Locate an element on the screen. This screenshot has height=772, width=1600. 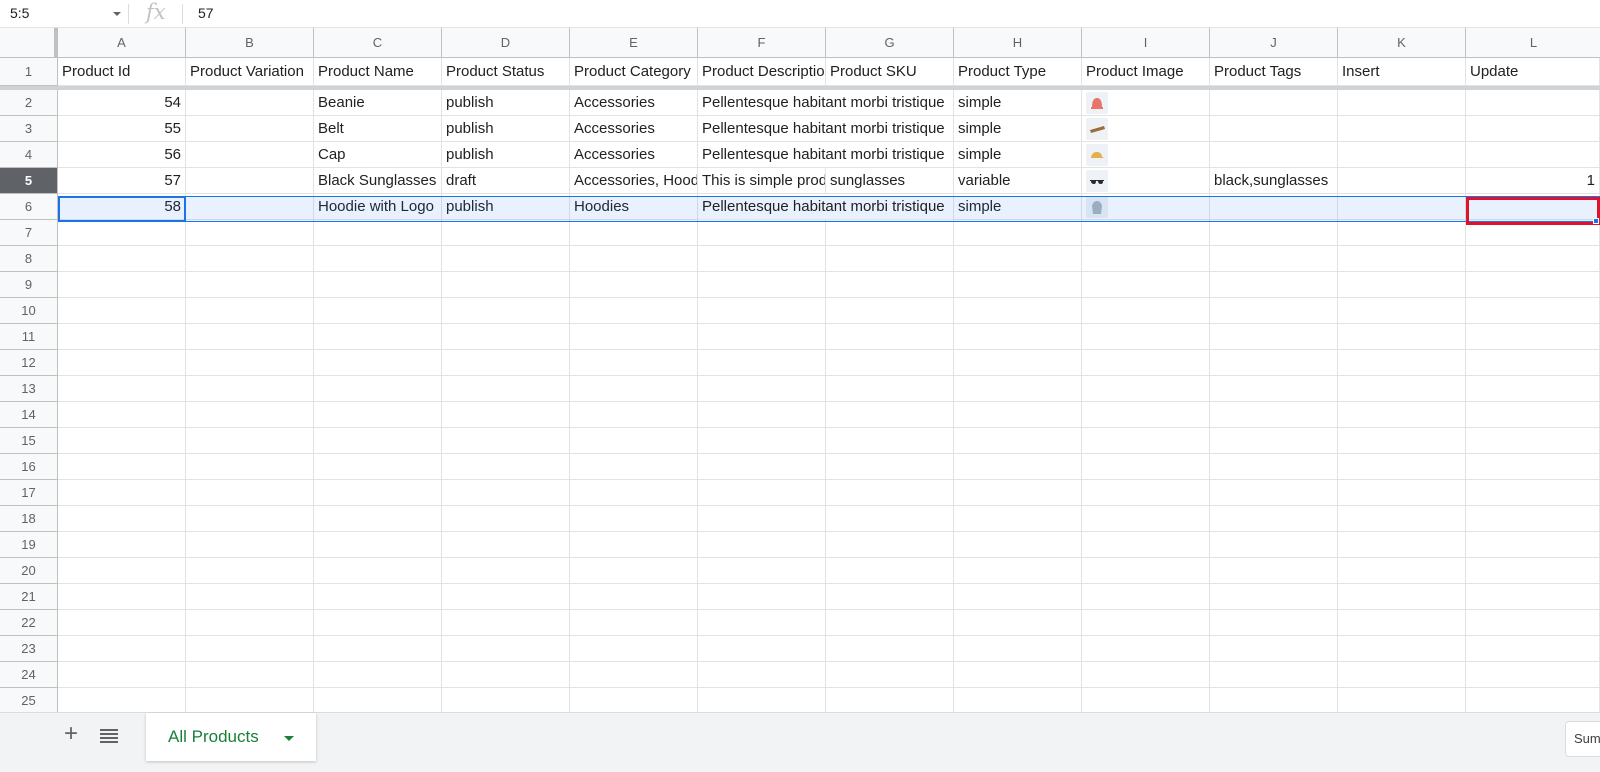
cell-a4: 56 is located at coordinates (122, 155).